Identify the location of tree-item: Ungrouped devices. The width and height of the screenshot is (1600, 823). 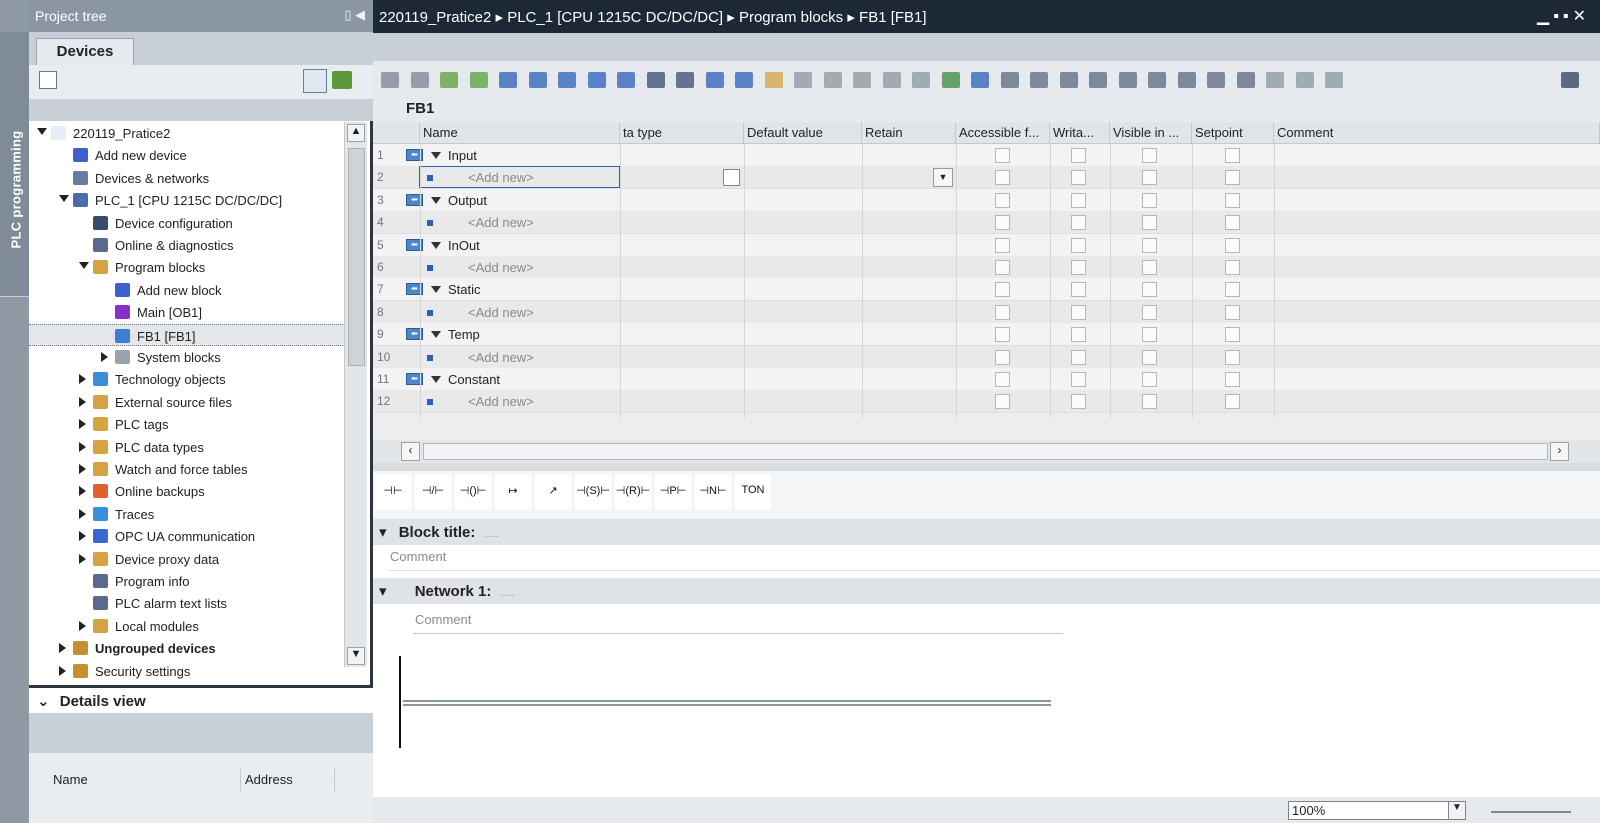
(190, 648).